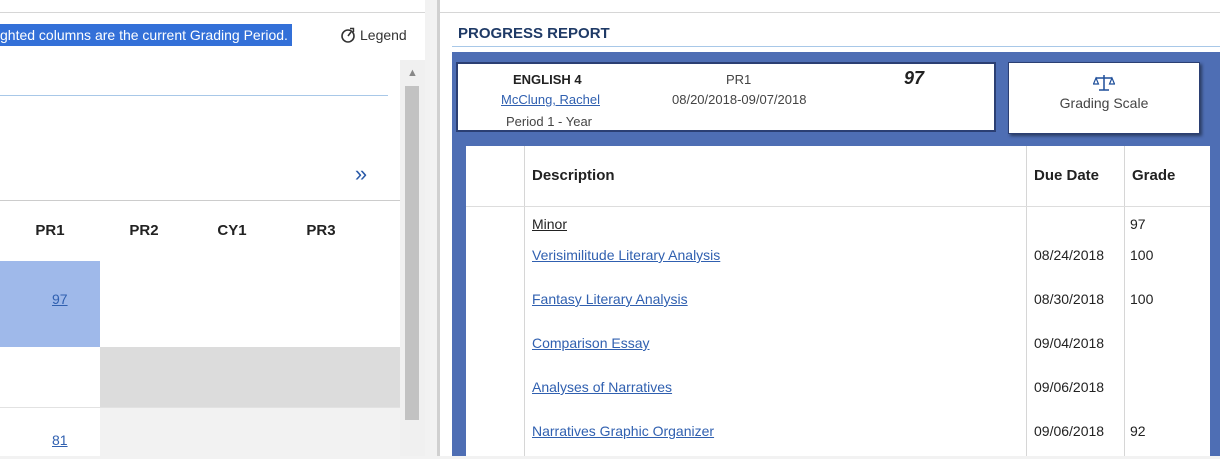  What do you see at coordinates (60, 299) in the screenshot?
I see `grade-link: 97` at bounding box center [60, 299].